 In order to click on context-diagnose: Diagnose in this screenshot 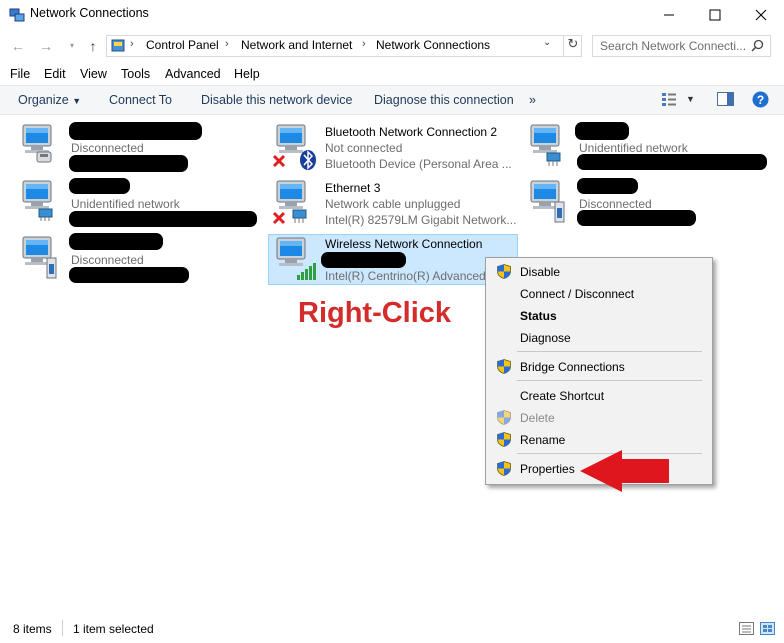, I will do `click(545, 338)`.